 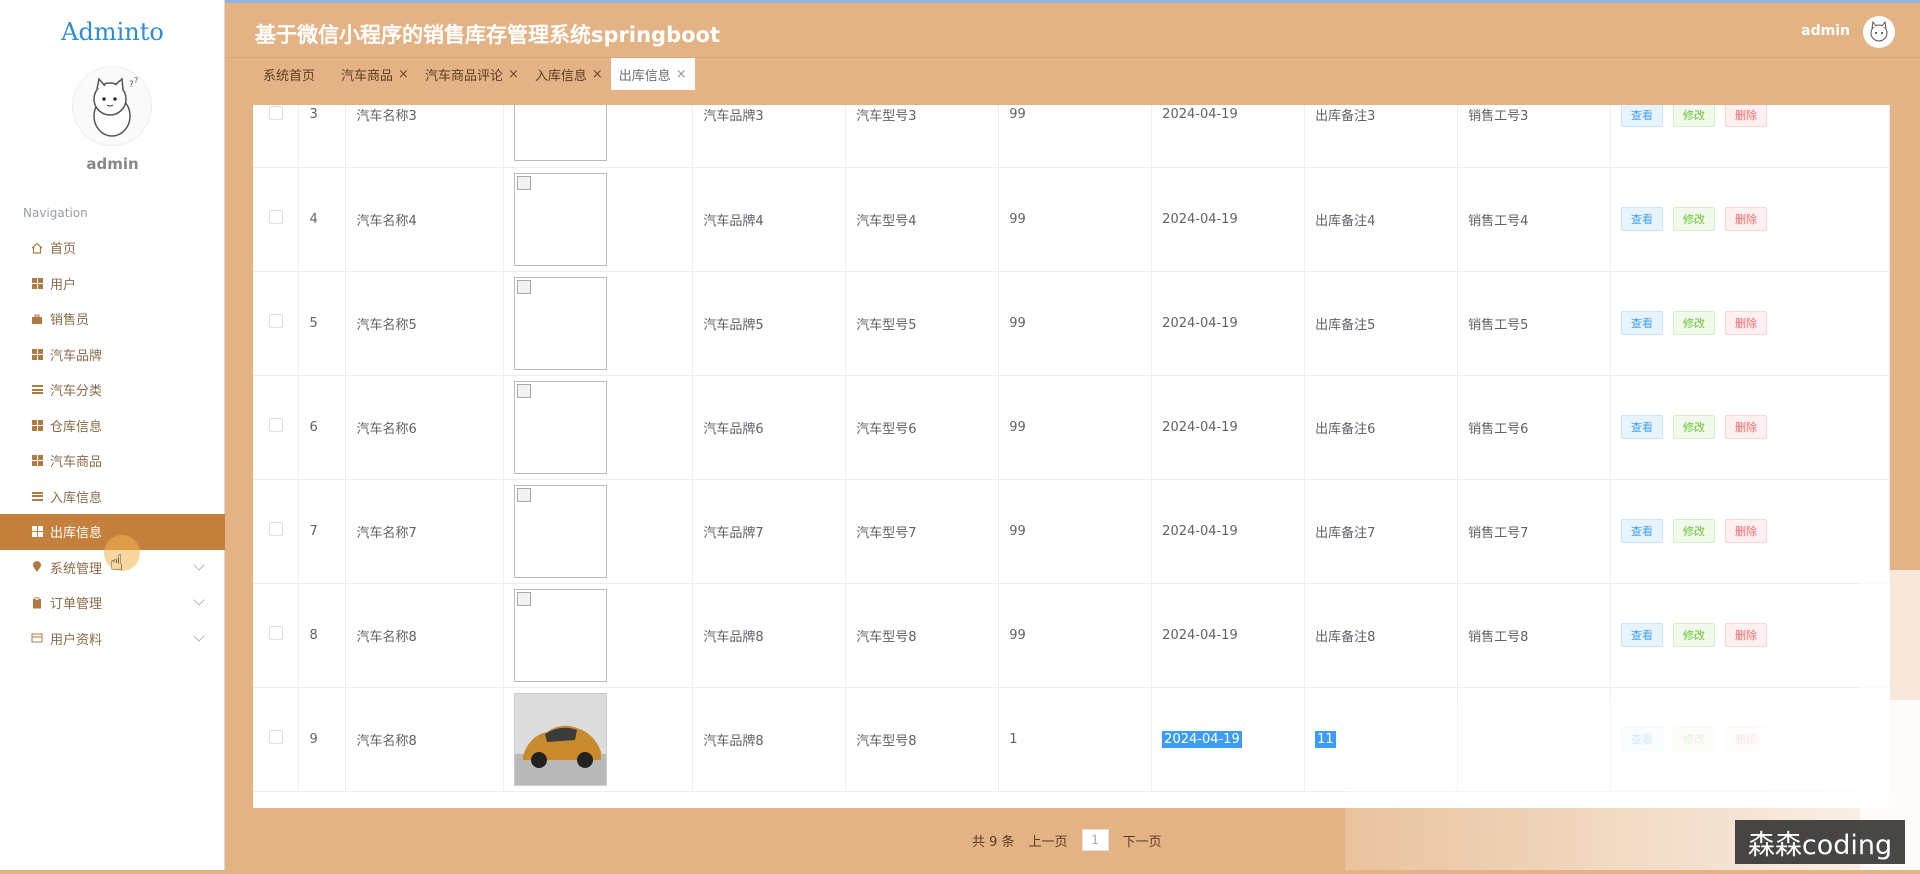 I want to click on avatar: ? ?, so click(x=112, y=106).